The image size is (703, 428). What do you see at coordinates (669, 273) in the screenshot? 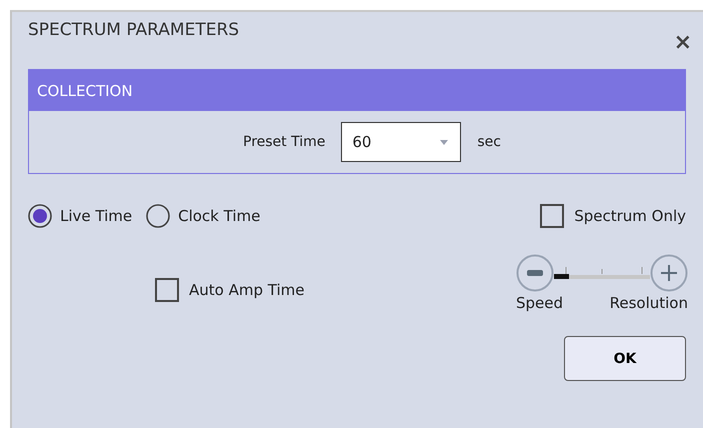
I see `plus-icon` at bounding box center [669, 273].